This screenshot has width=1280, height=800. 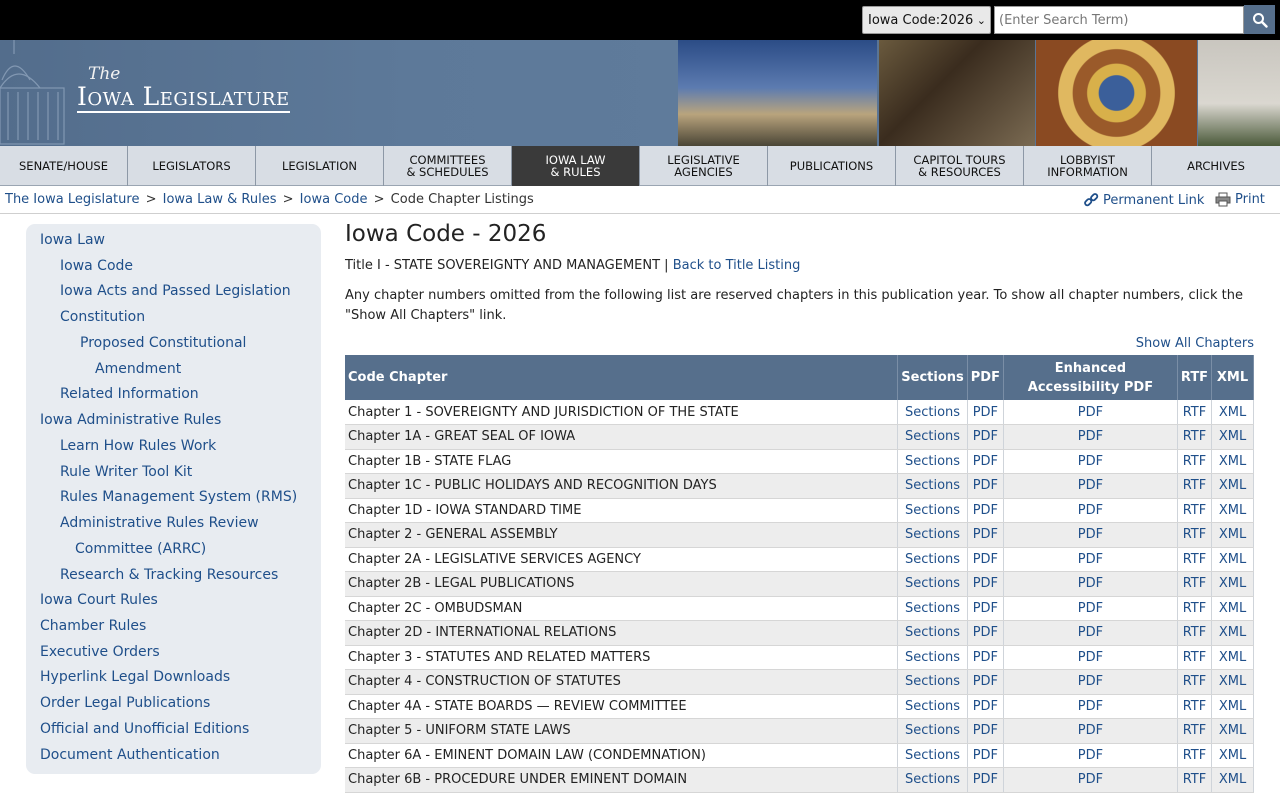 What do you see at coordinates (138, 446) in the screenshot?
I see `sidebar-item-learn-rules: Learn How Rules Work` at bounding box center [138, 446].